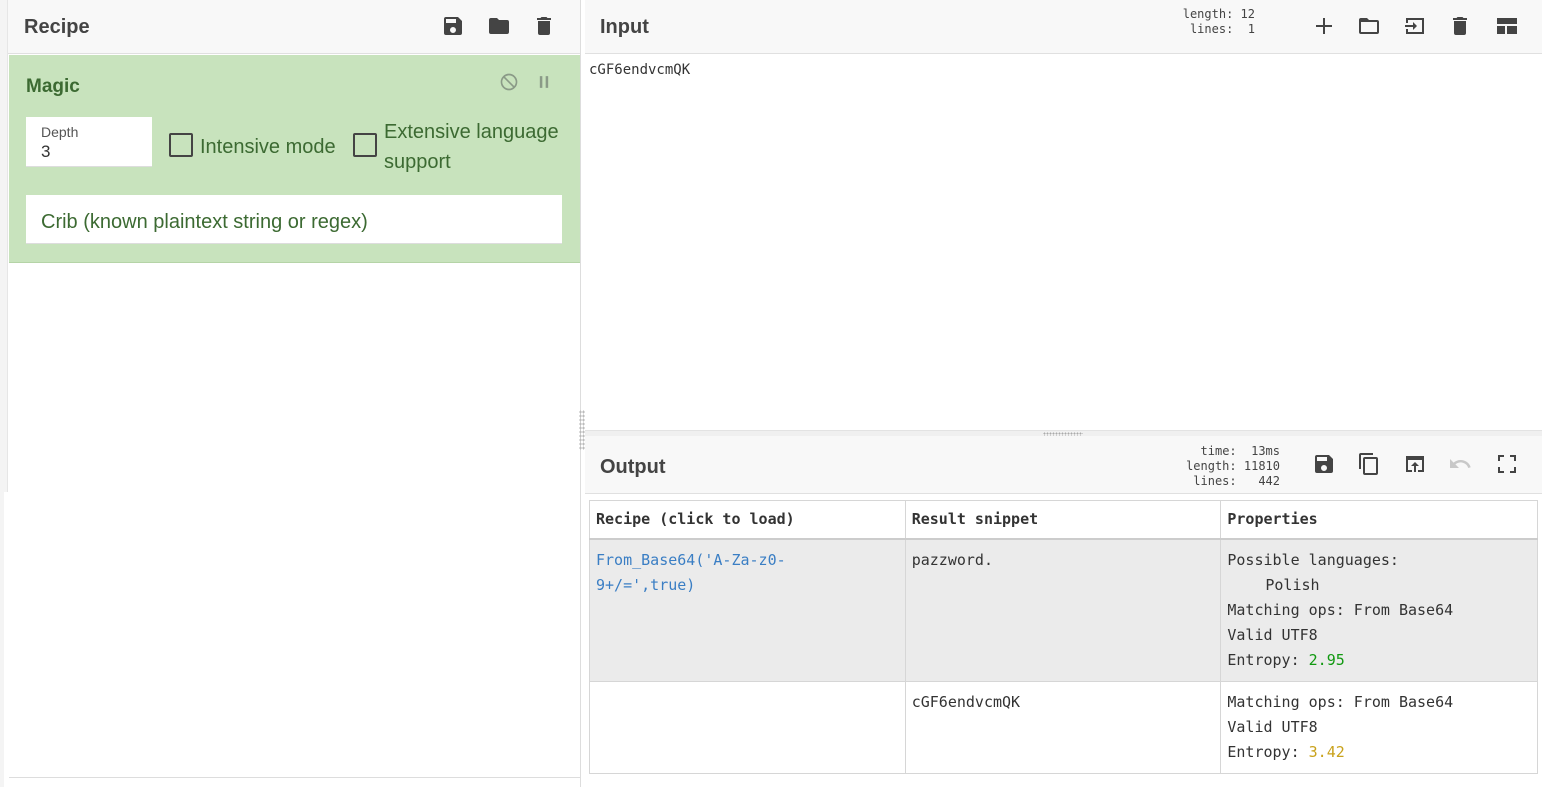 This screenshot has height=787, width=1542. I want to click on snippet-cell: pazzword., so click(1063, 610).